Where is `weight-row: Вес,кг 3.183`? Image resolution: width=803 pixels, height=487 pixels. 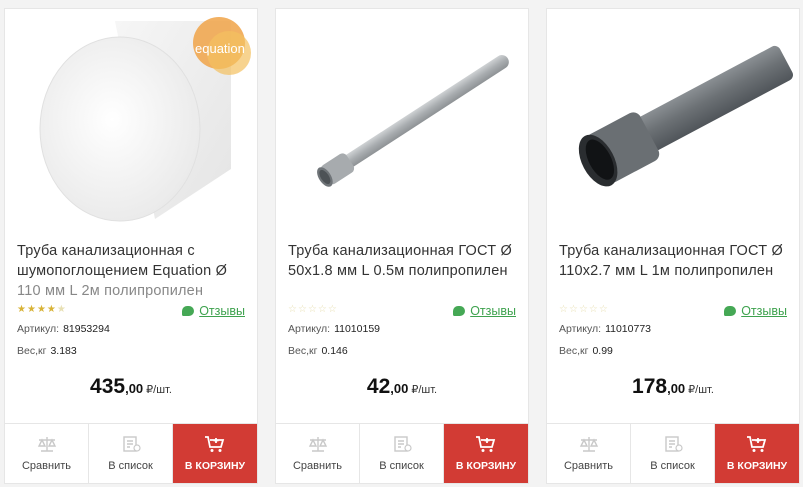 weight-row: Вес,кг 3.183 is located at coordinates (47, 351).